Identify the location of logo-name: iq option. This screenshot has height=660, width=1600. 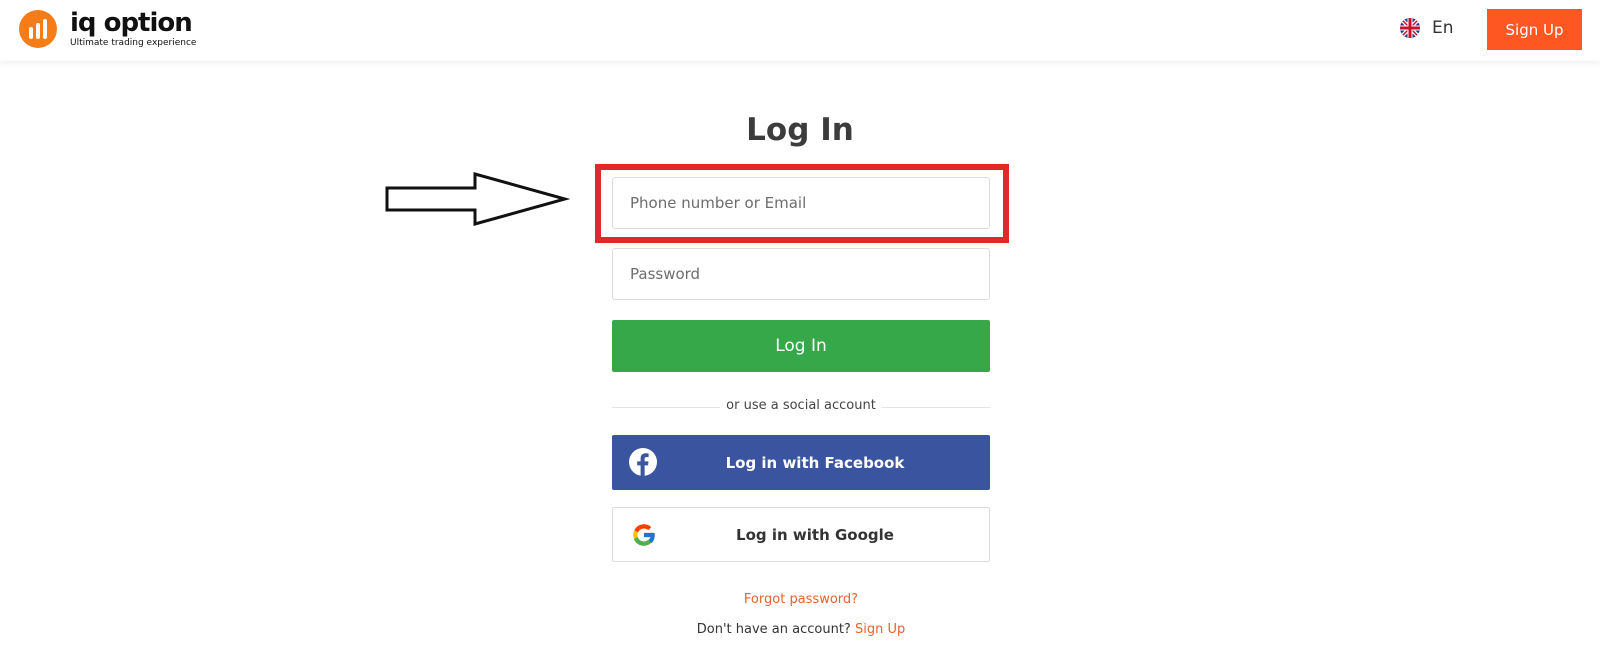
(131, 23).